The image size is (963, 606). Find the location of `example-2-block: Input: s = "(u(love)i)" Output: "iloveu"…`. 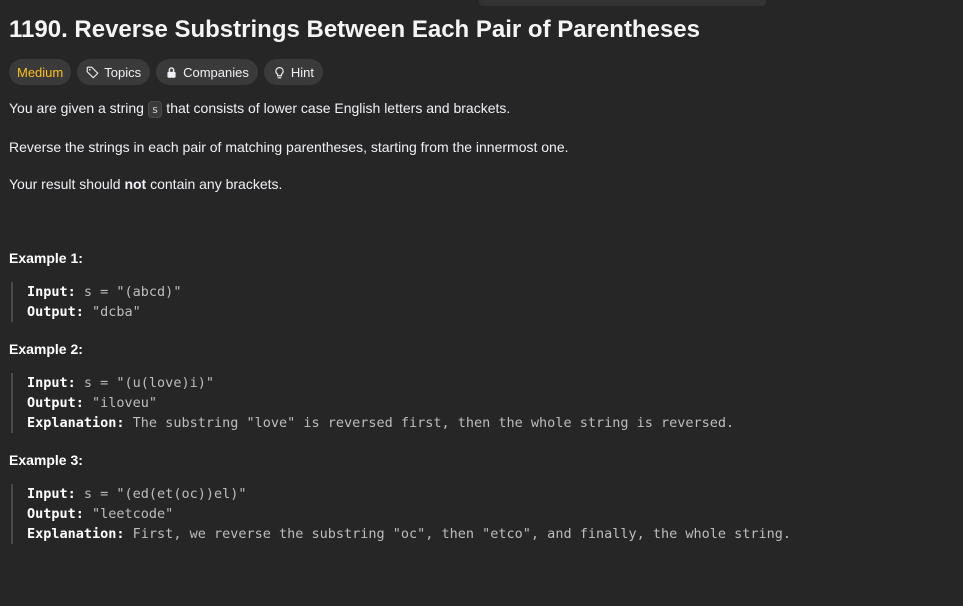

example-2-block: Input: s = "(u(love)i)" Output: "iloveu"… is located at coordinates (480, 403).